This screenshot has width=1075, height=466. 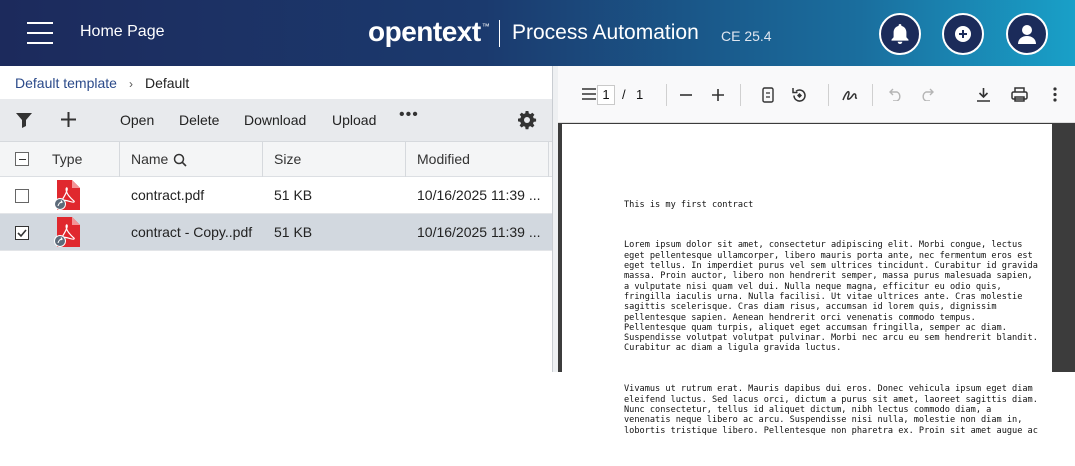 I want to click on download-button: Download, so click(x=275, y=120).